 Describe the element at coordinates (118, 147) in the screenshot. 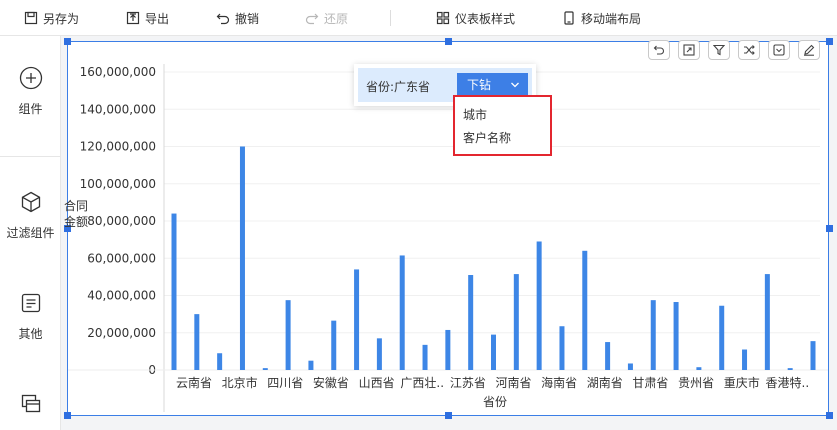

I see `y-tick-label: 120,000,000` at that location.